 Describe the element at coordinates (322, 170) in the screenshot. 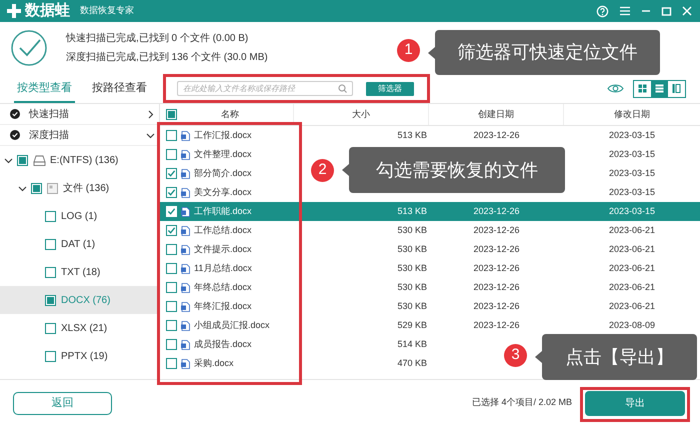

I see `step-number-tooltip: 2` at that location.